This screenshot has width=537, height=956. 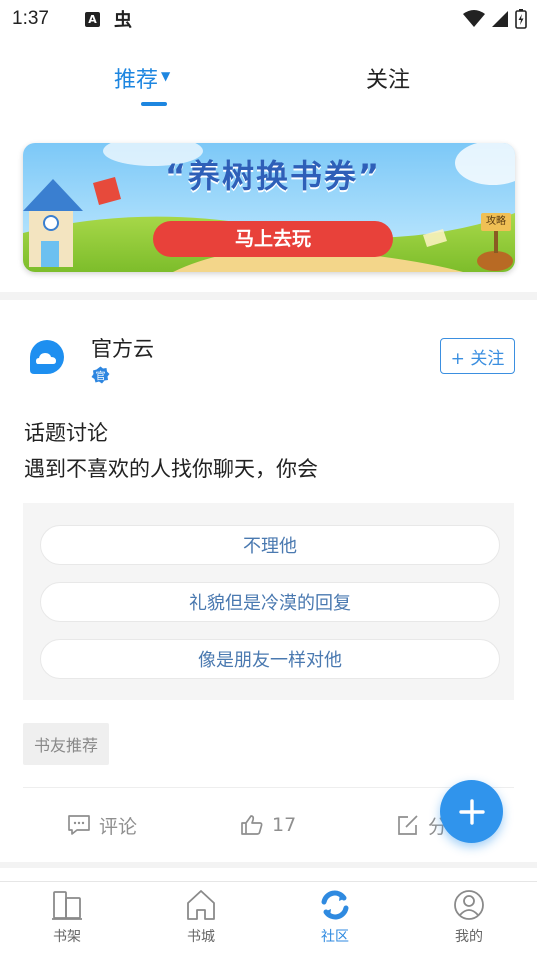 I want to click on comment-icon, so click(x=79, y=825).